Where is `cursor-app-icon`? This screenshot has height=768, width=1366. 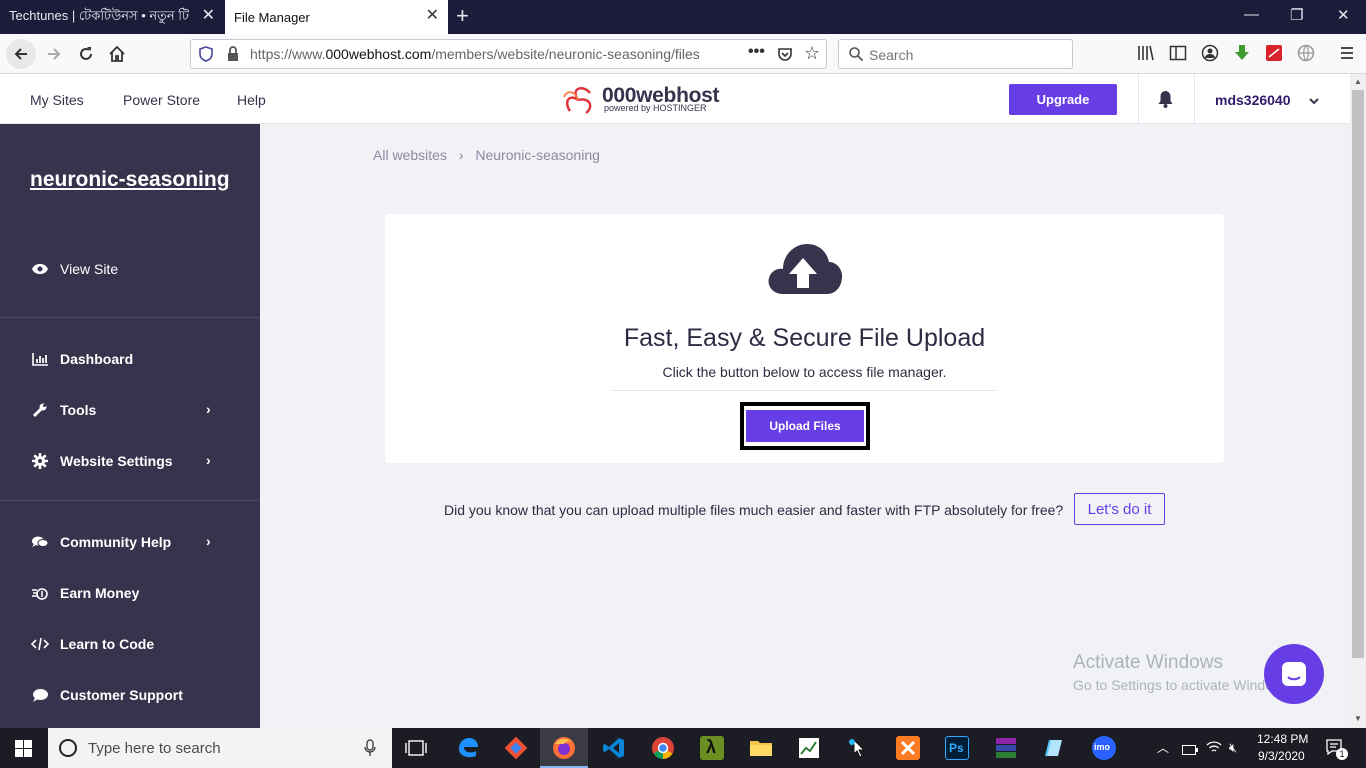 cursor-app-icon is located at coordinates (858, 748).